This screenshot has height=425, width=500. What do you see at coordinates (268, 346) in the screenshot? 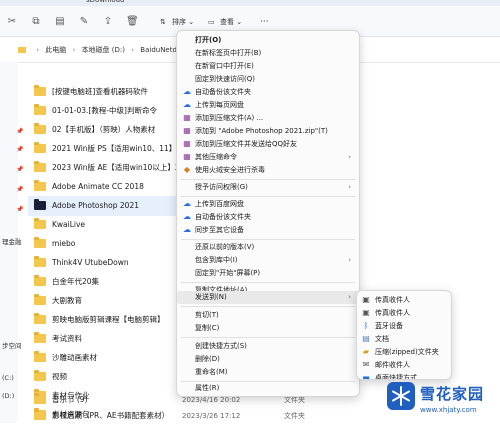
I see `menu-item-create-shortcut: 创建快捷方式(S)` at bounding box center [268, 346].